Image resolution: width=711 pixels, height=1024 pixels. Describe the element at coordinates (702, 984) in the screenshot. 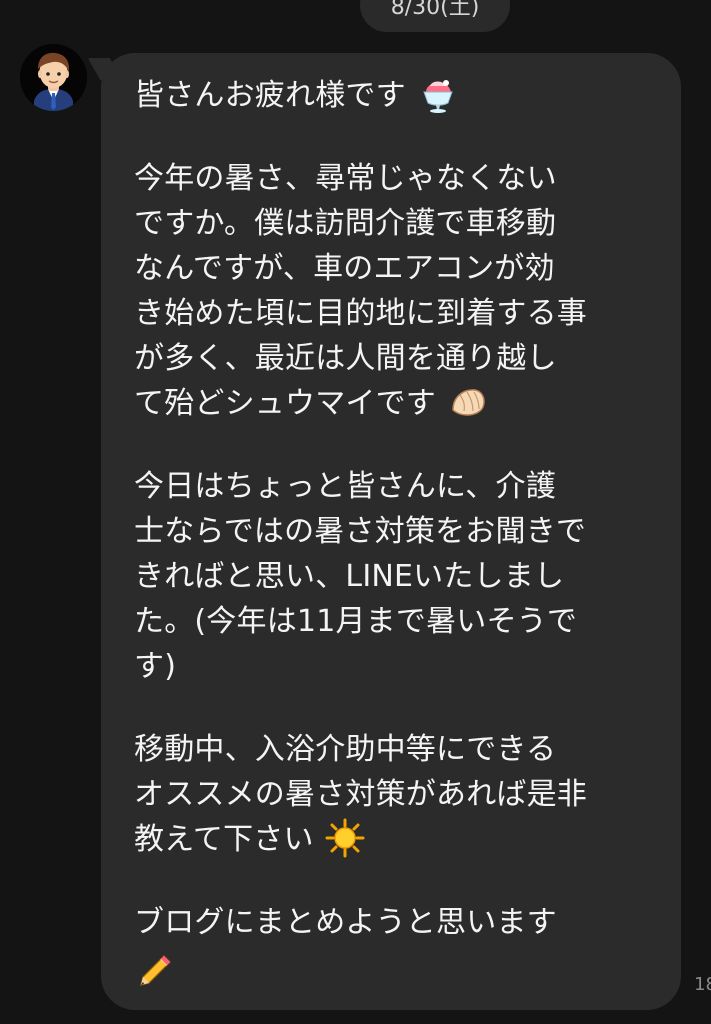

I see `message-time: 18` at that location.